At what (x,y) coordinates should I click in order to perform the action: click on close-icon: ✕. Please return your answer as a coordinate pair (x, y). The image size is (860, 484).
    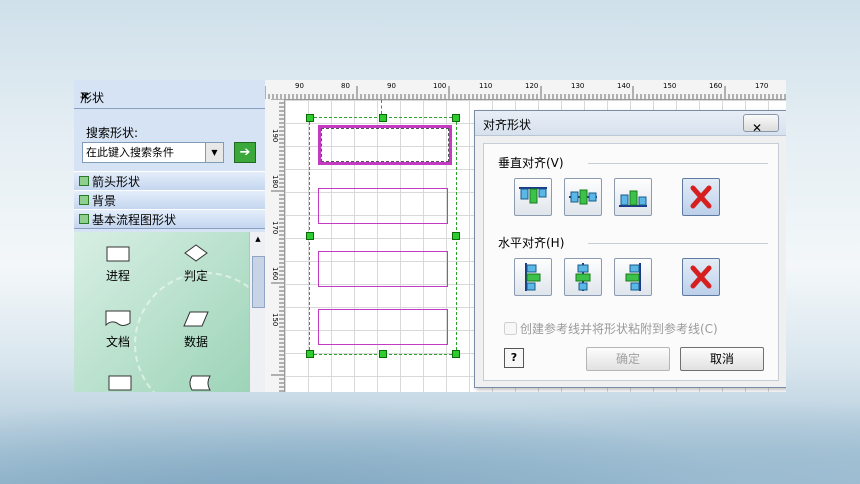
    Looking at the image, I should click on (757, 128).